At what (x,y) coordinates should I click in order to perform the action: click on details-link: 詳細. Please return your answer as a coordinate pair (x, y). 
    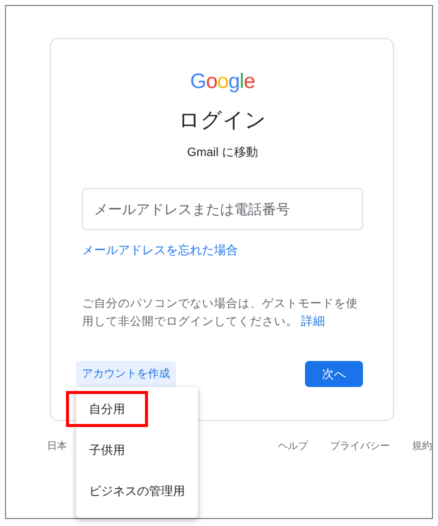
    Looking at the image, I should click on (313, 321).